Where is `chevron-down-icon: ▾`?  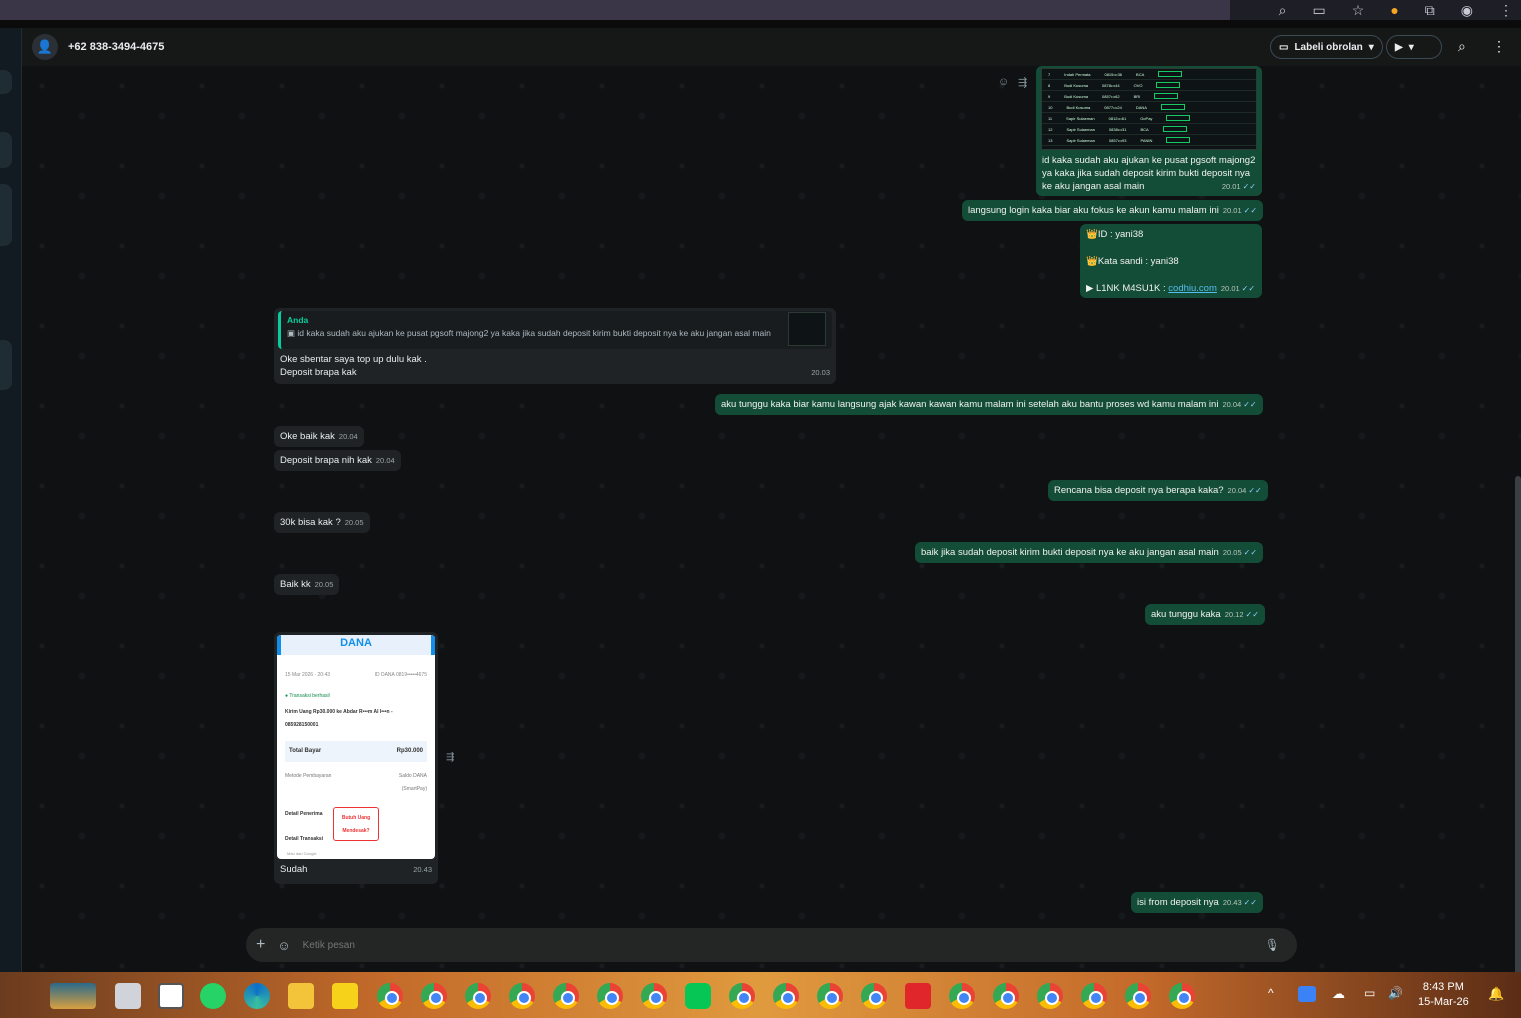
chevron-down-icon: ▾ is located at coordinates (1371, 47).